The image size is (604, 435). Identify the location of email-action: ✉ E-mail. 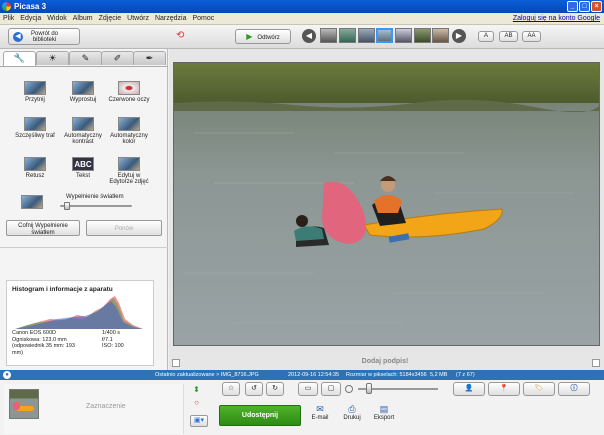
(320, 412).